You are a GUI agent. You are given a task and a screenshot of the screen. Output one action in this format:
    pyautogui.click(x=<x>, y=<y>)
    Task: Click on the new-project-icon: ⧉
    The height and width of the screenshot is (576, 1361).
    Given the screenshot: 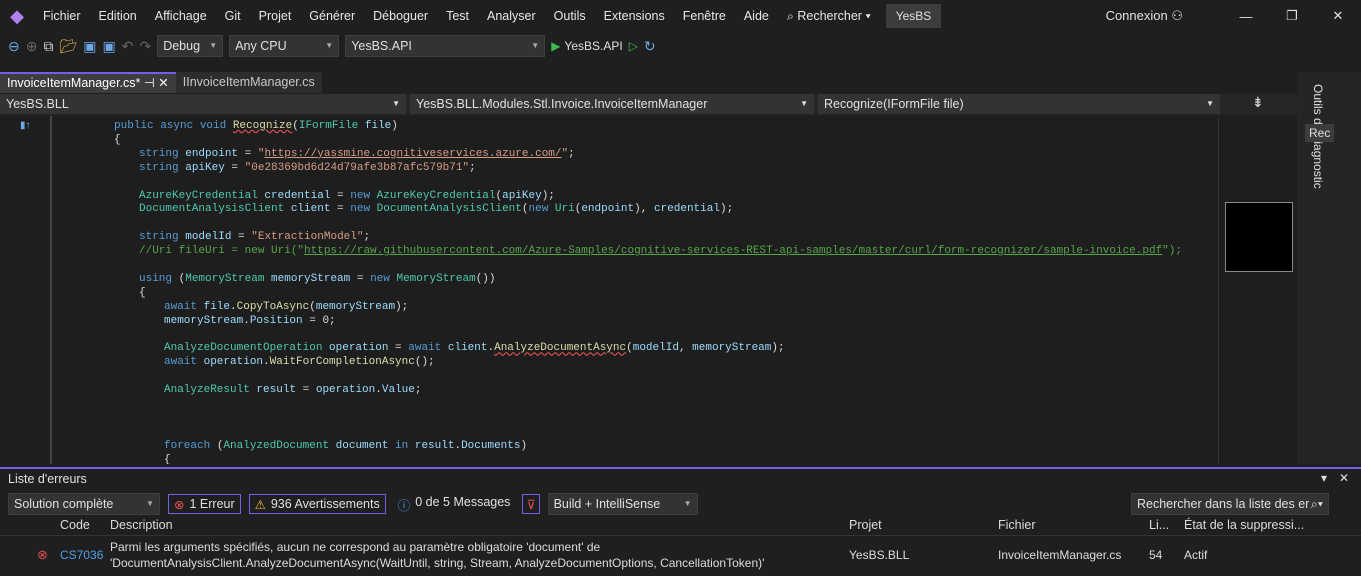 What is the action you would take?
    pyautogui.click(x=48, y=46)
    